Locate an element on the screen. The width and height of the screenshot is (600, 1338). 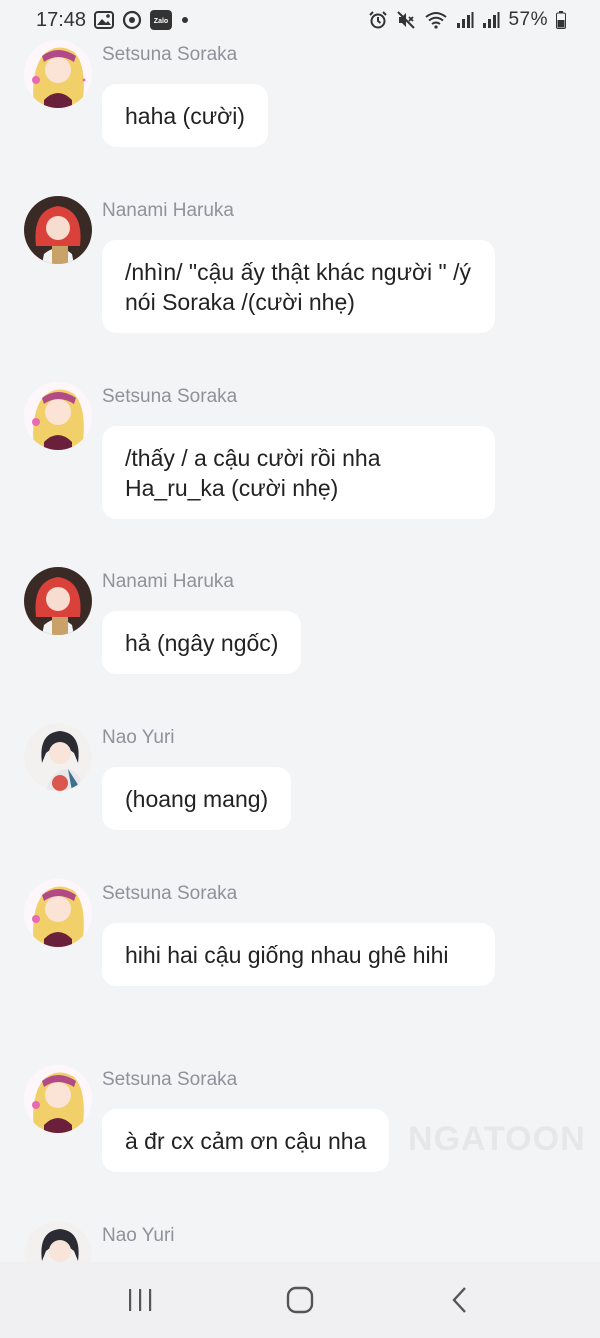
recents-button is located at coordinates (140, 1300).